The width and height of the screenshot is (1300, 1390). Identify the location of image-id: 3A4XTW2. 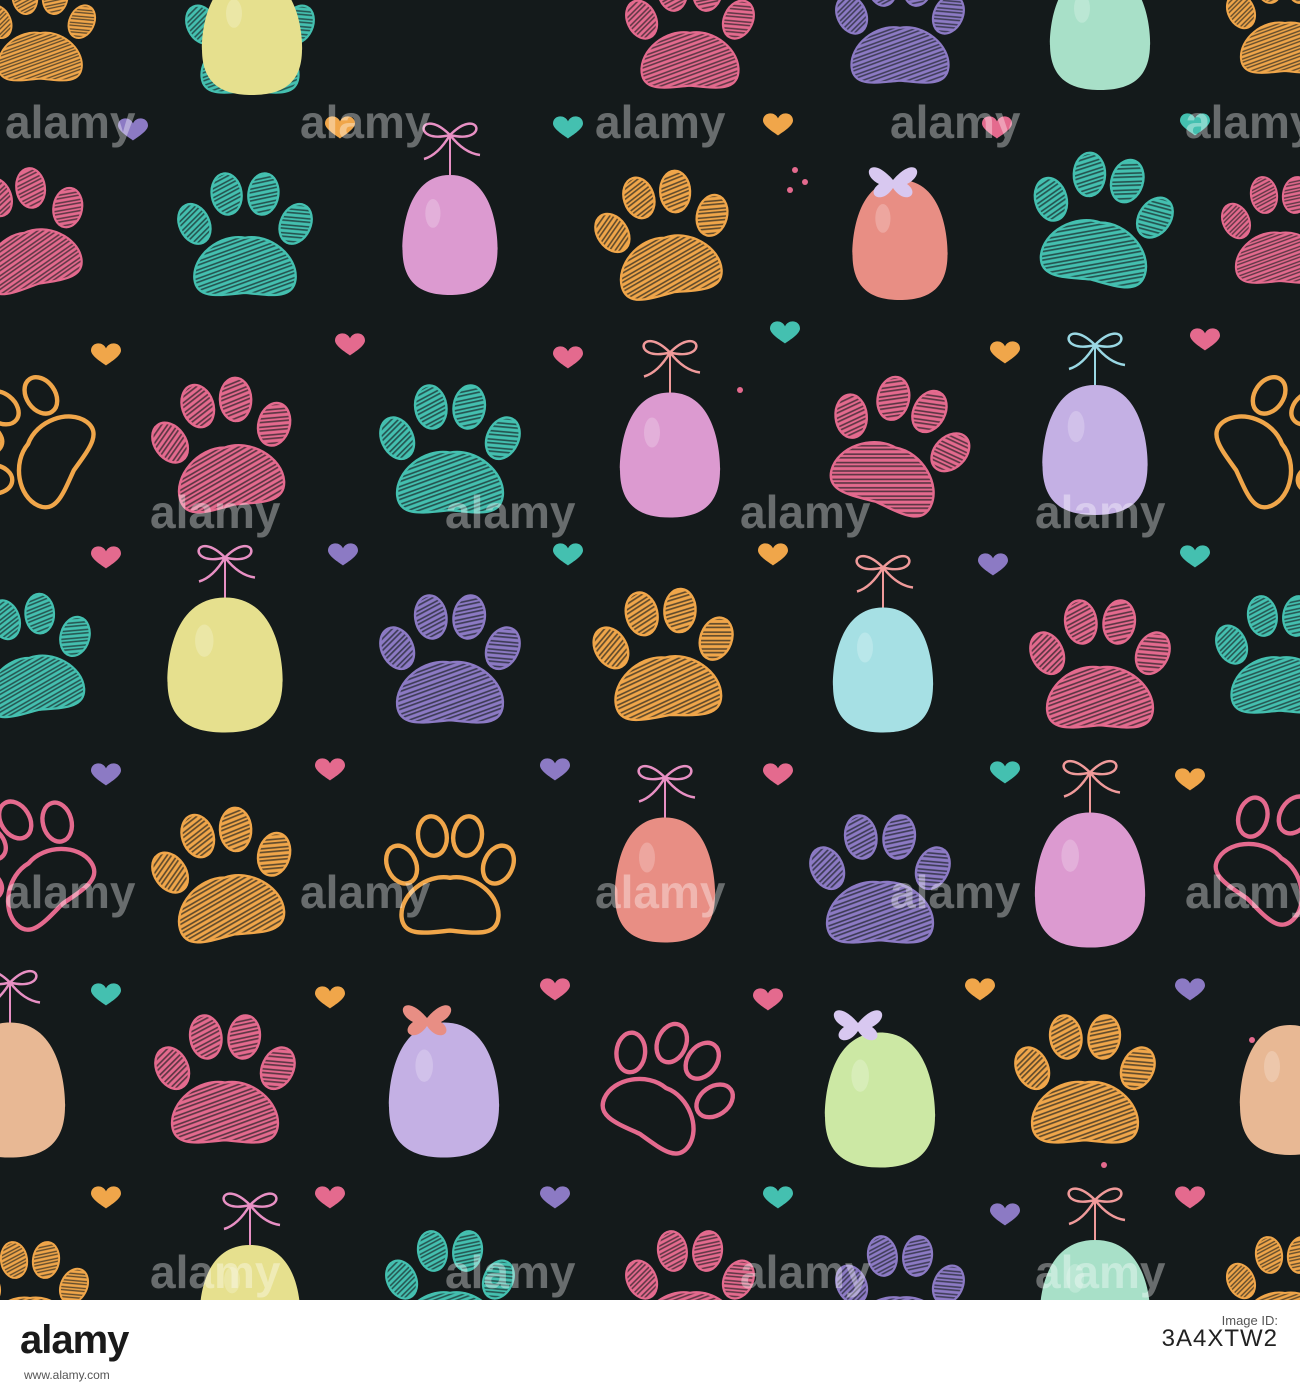
(1219, 1338).